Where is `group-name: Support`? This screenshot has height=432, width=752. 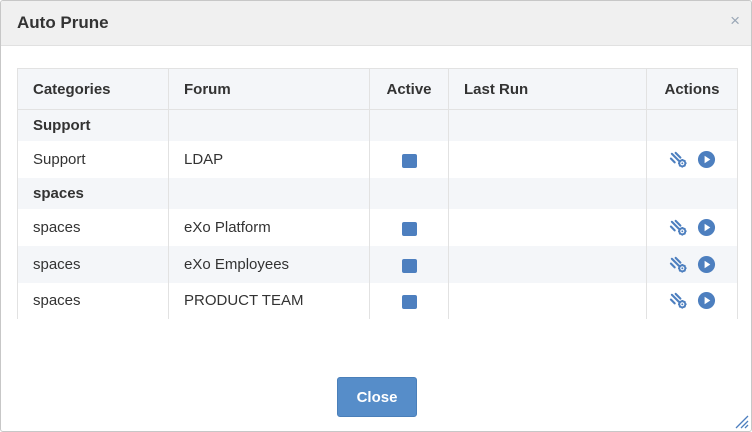
group-name: Support is located at coordinates (93, 125).